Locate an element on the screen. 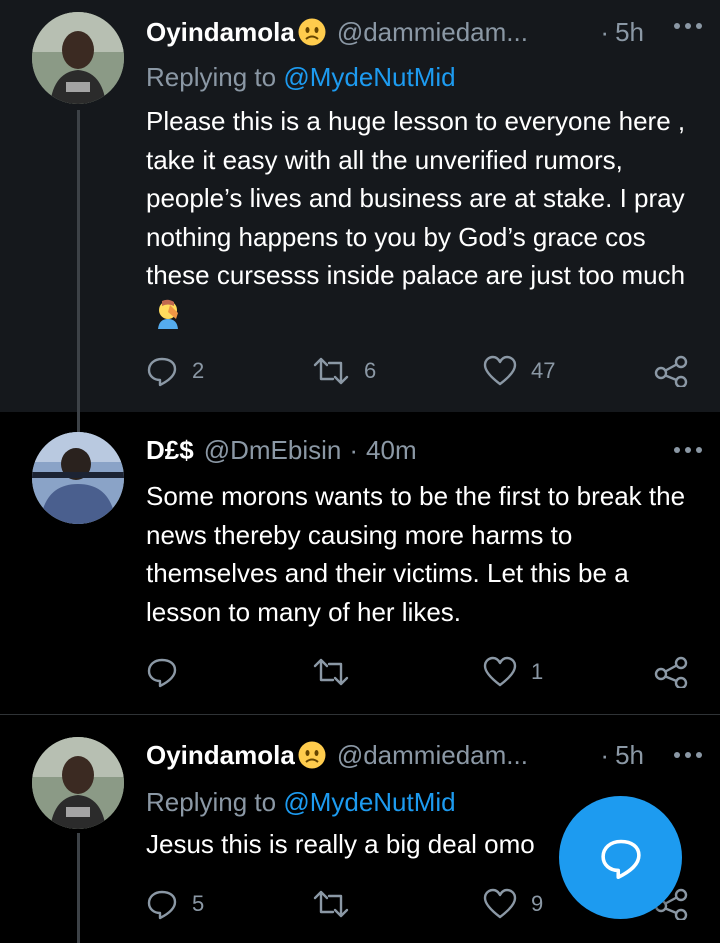 The height and width of the screenshot is (943, 720). like-button: 47 is located at coordinates (519, 371).